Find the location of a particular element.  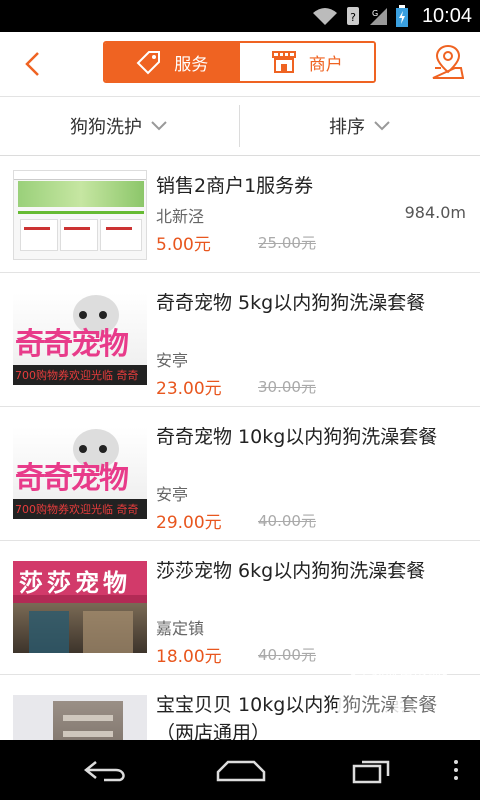

deal-location: 北新泾 is located at coordinates (180, 216).